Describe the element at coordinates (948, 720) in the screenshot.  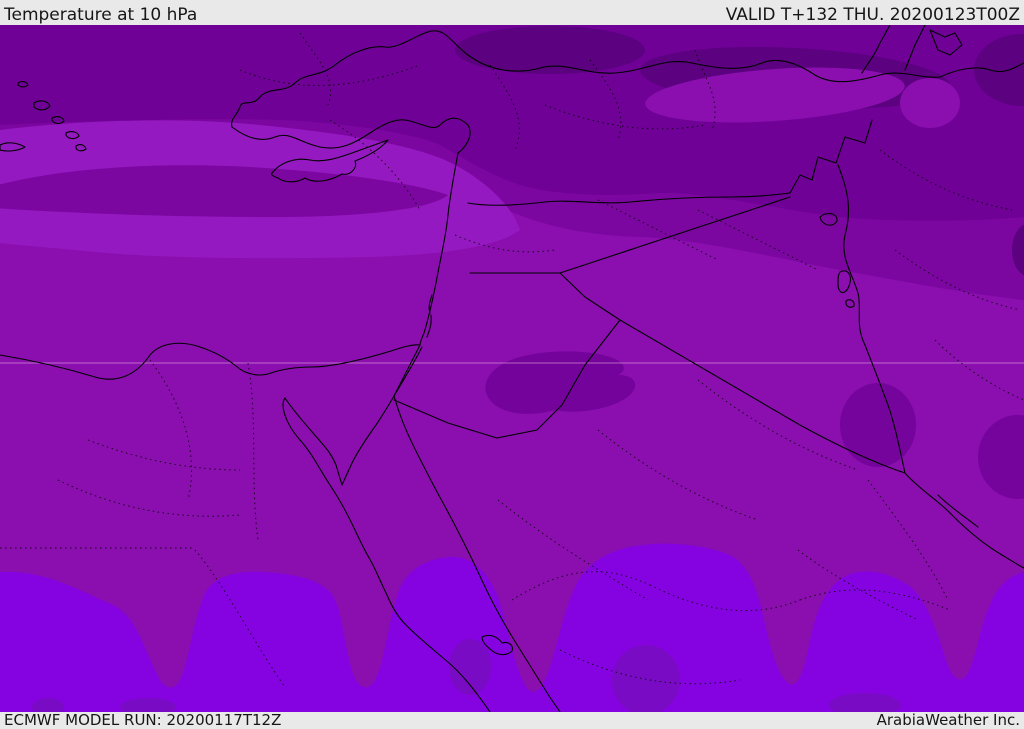
I see `brand-label: ArabiaWeather Inc.` at that location.